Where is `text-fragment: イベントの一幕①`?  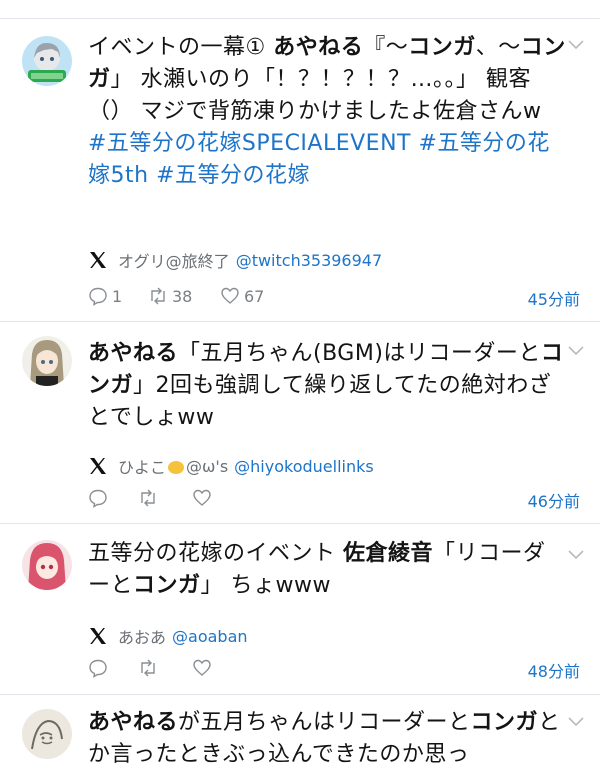
text-fragment: イベントの一幕① is located at coordinates (181, 47).